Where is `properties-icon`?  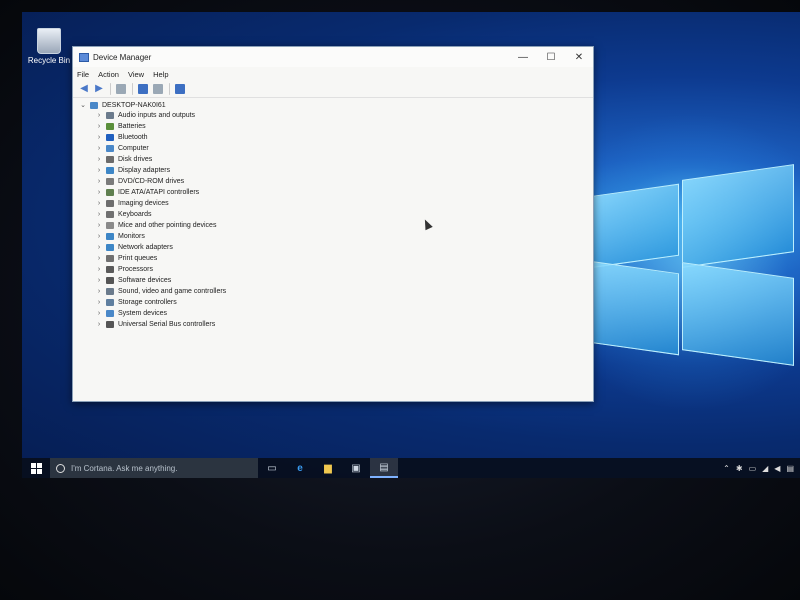
properties-icon is located at coordinates (121, 89).